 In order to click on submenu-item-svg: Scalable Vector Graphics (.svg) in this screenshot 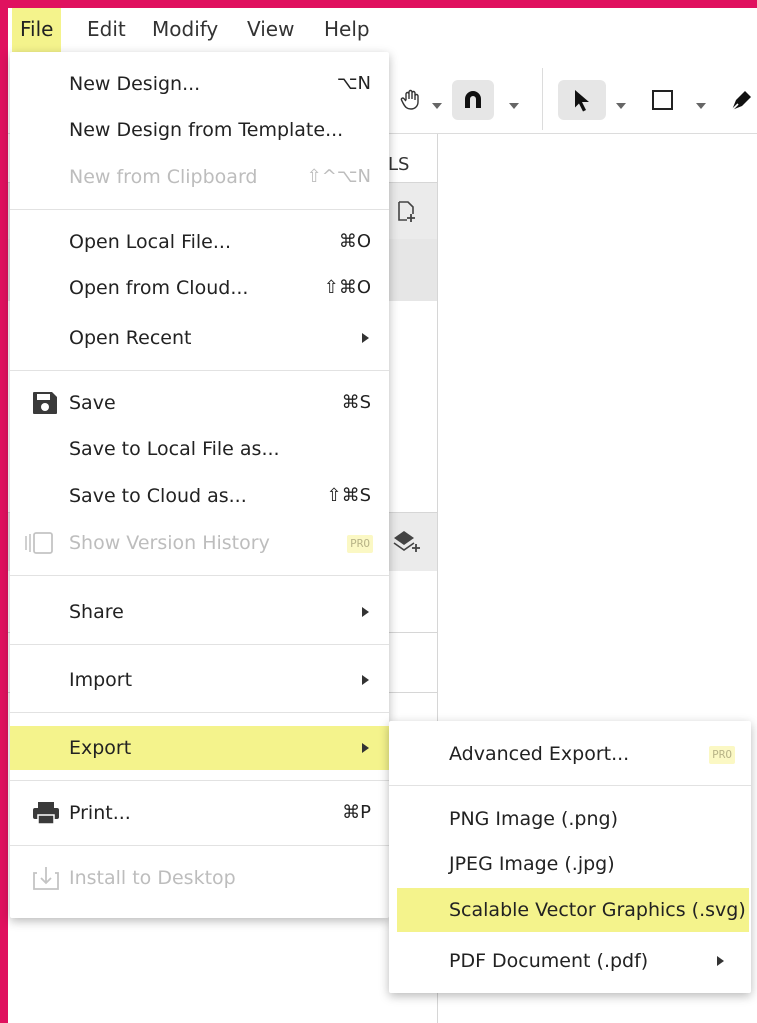, I will do `click(573, 910)`.